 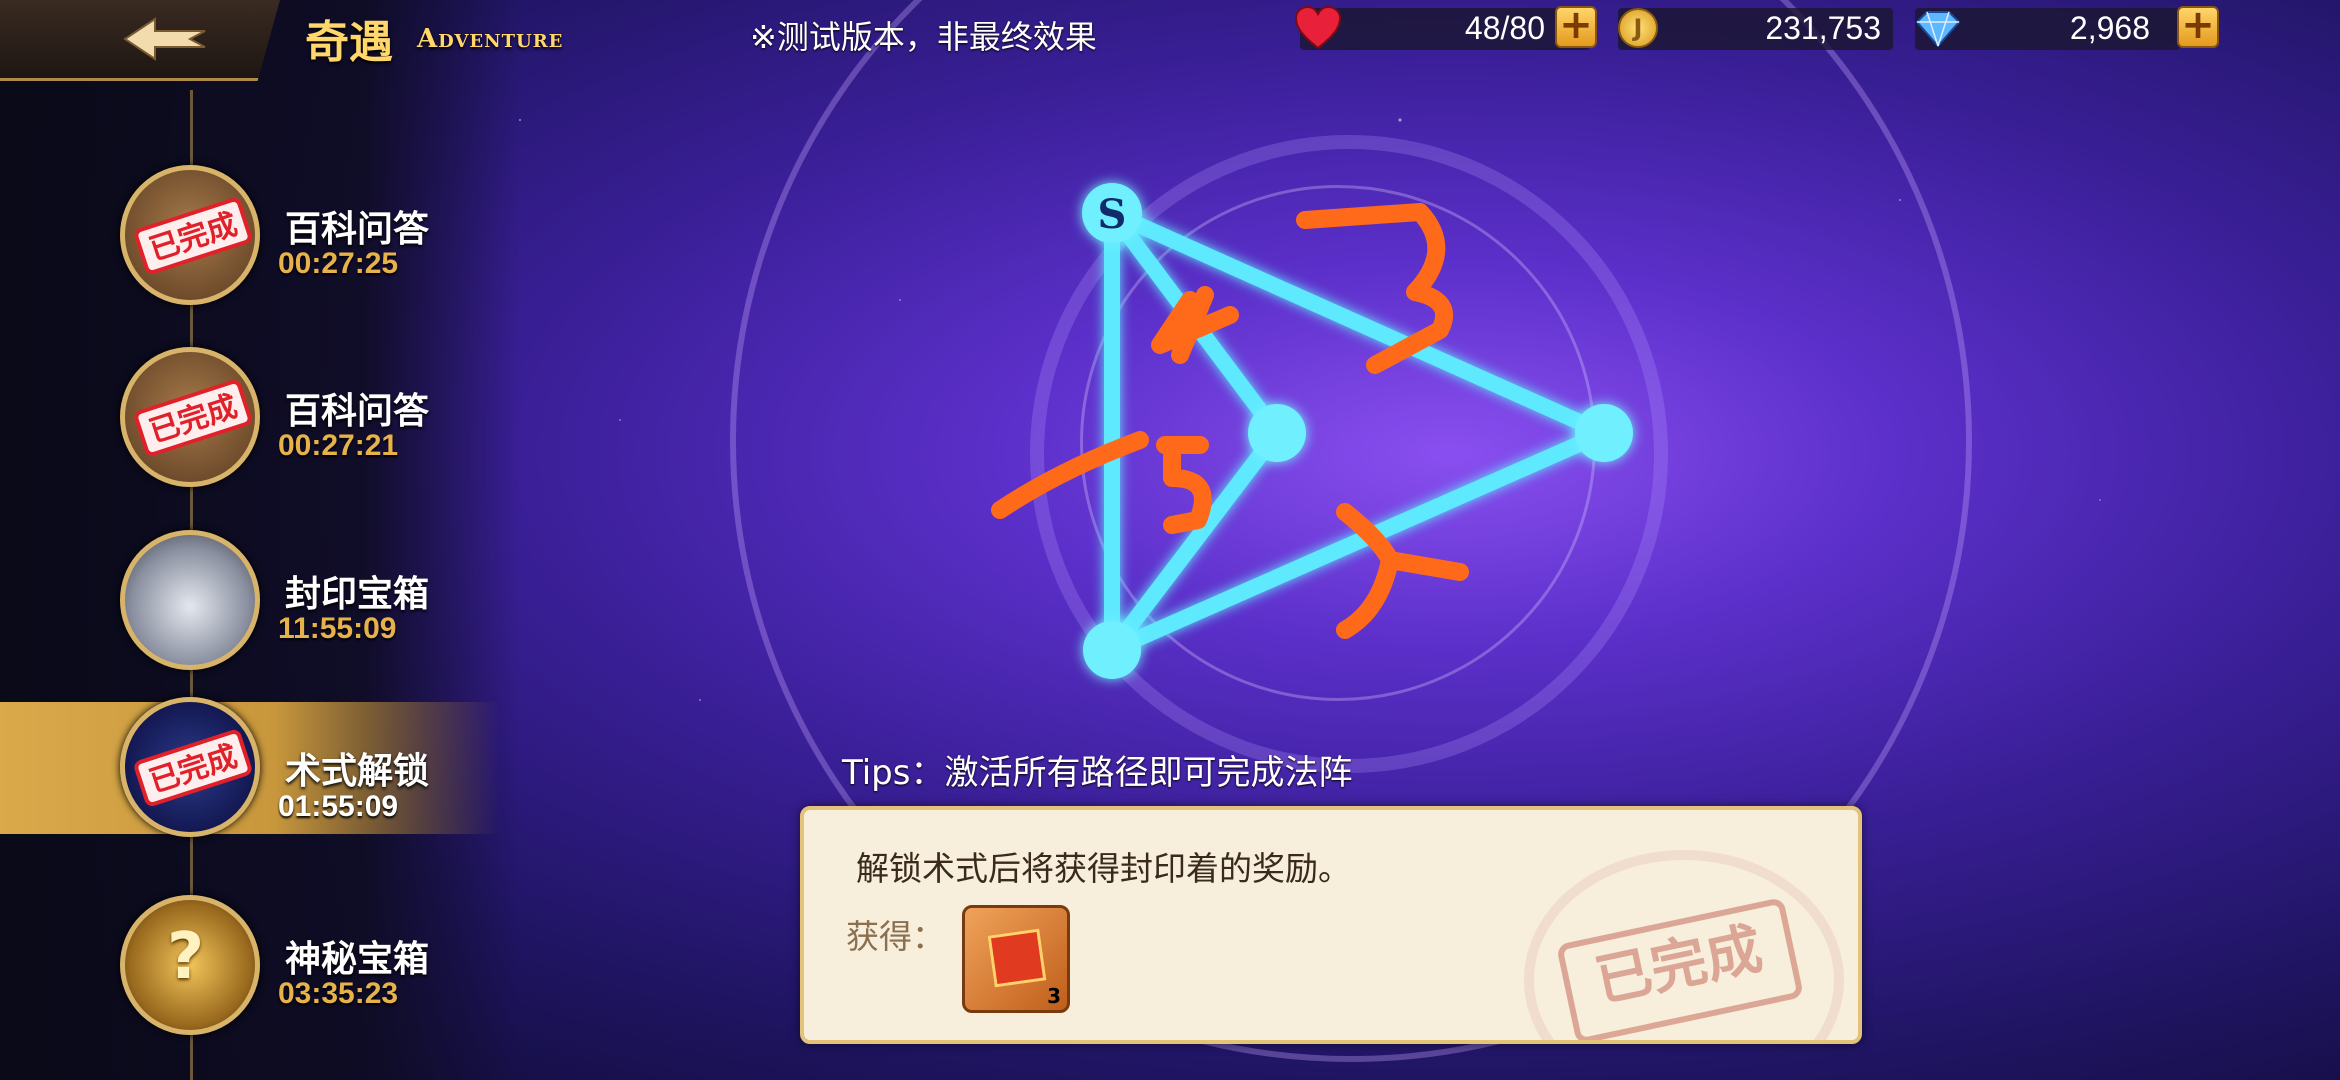 What do you see at coordinates (338, 445) in the screenshot?
I see `sidebar-item-time: 00:27:21` at bounding box center [338, 445].